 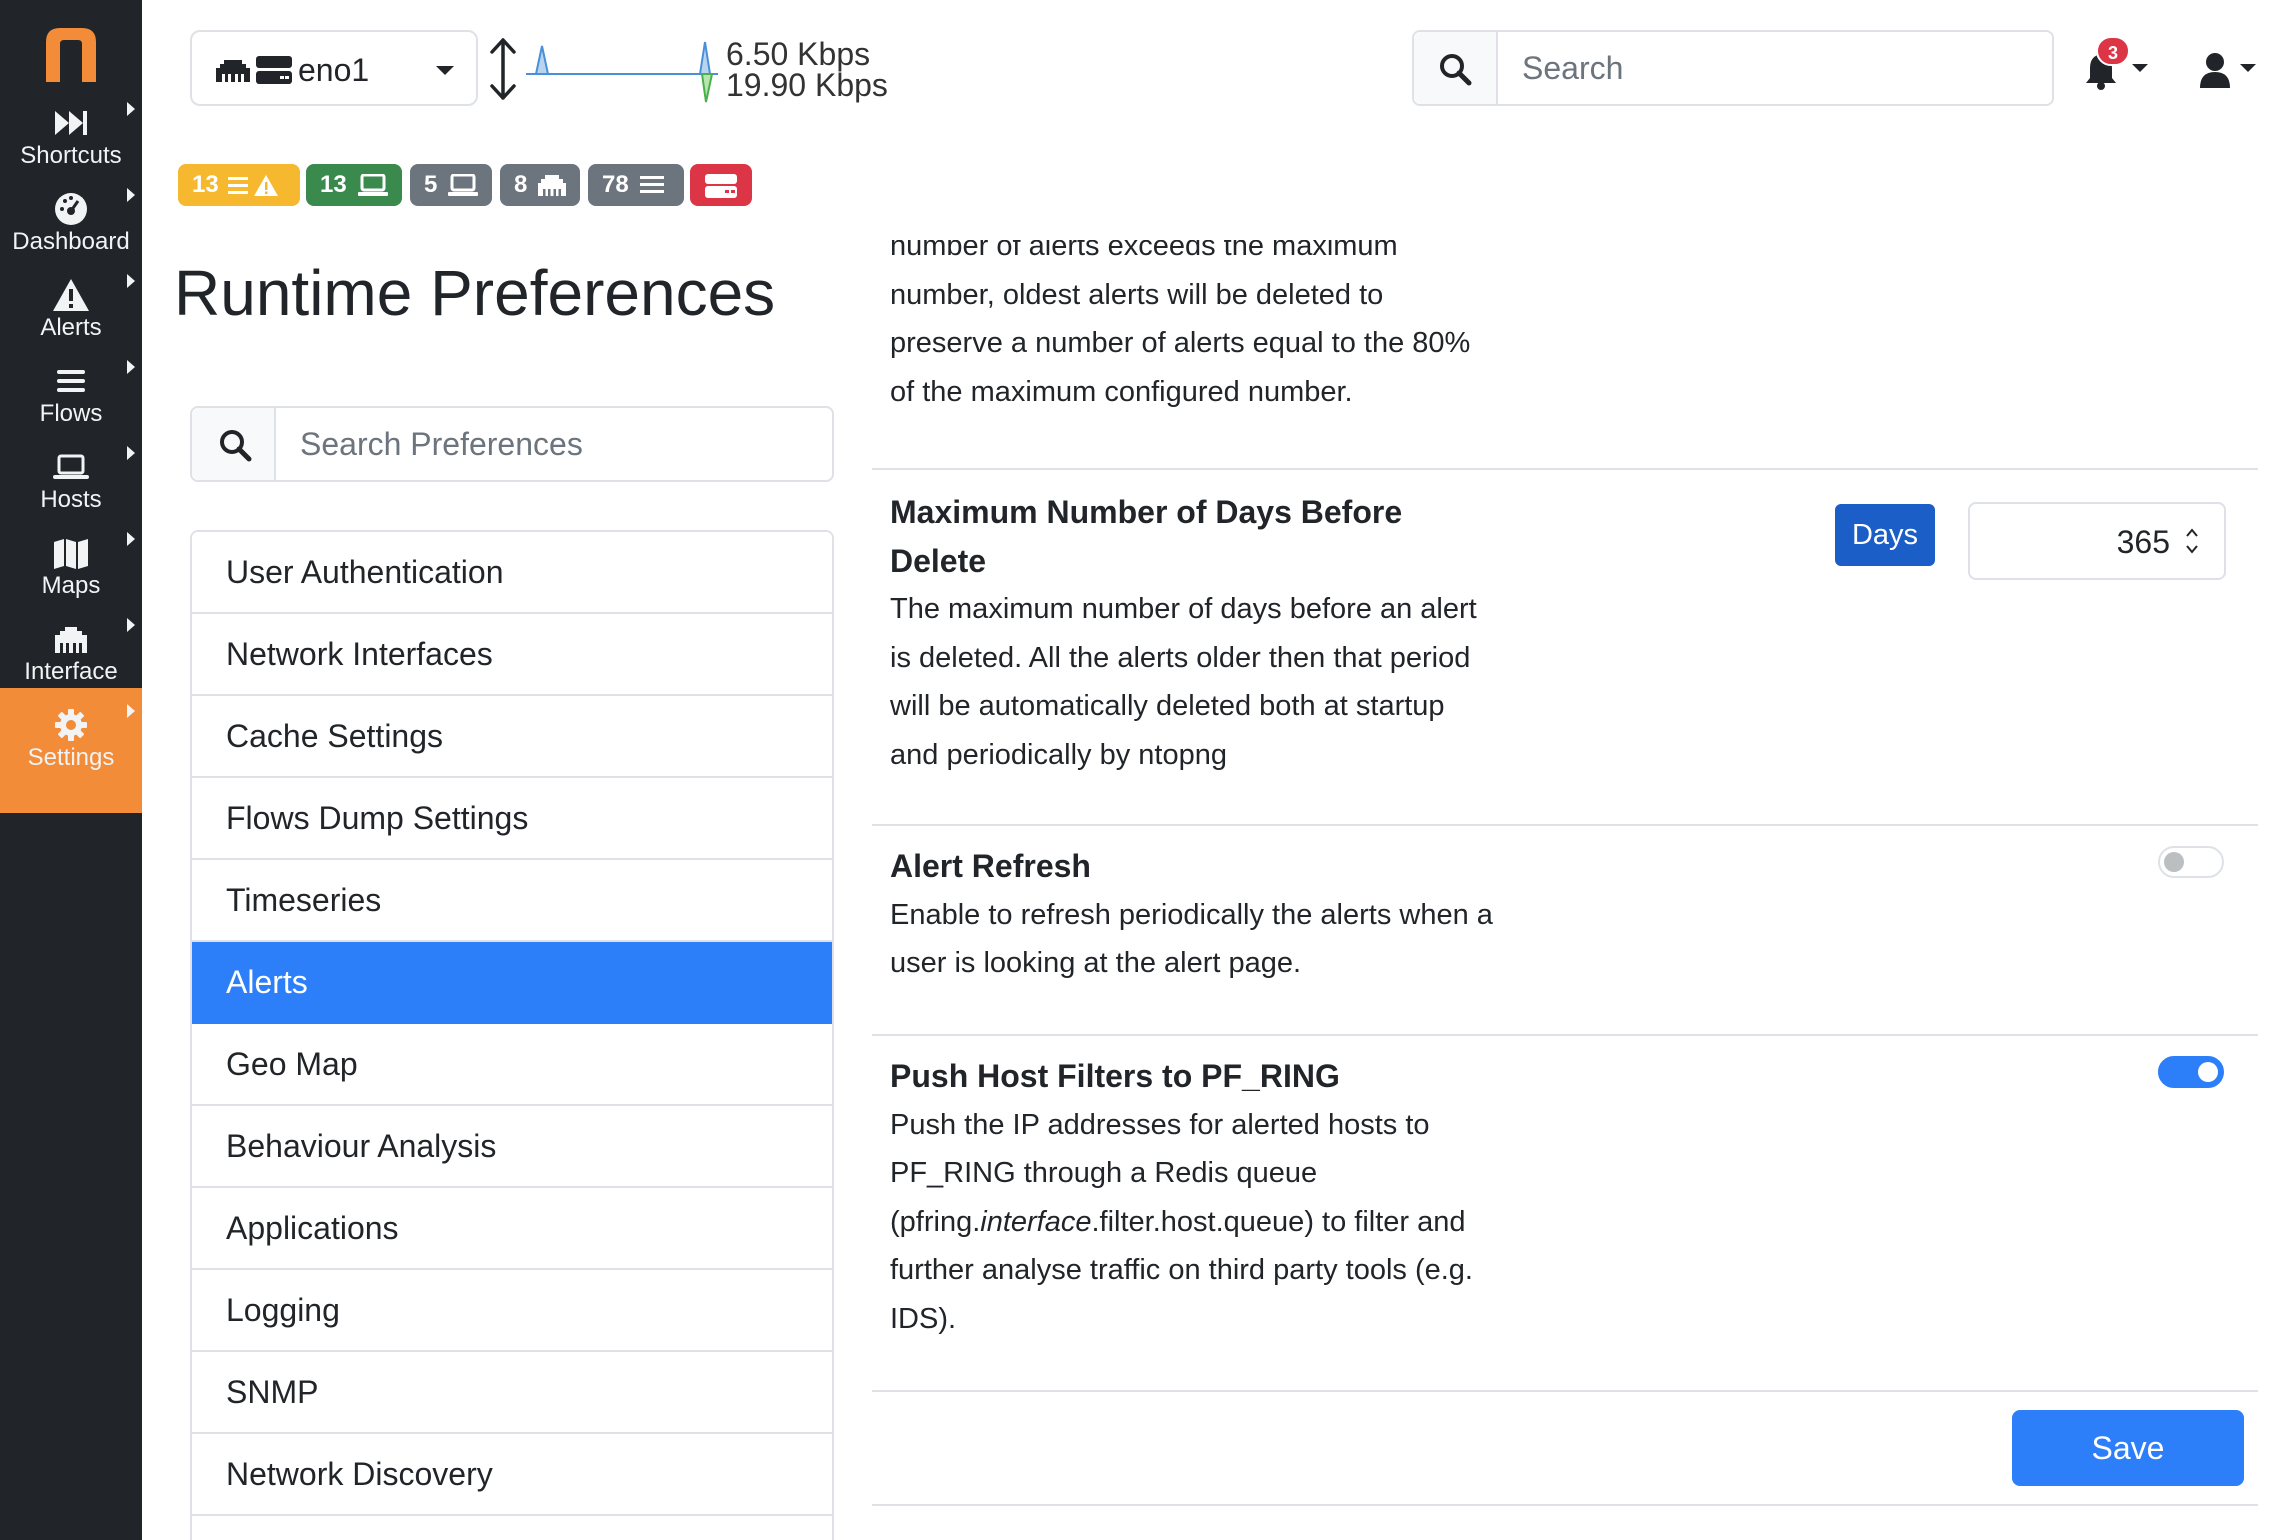 What do you see at coordinates (71, 327) in the screenshot?
I see `sidebar-item-label: Alerts` at bounding box center [71, 327].